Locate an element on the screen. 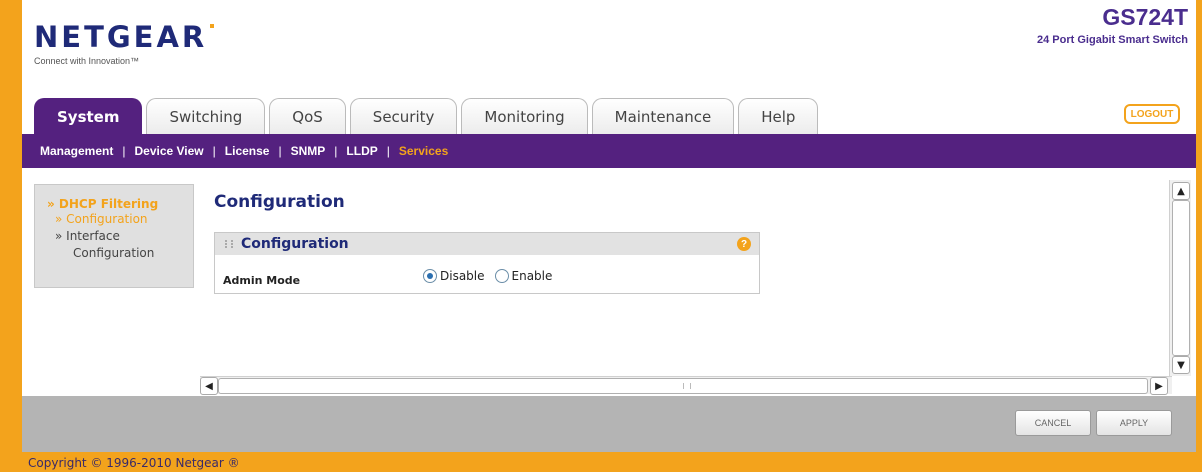 This screenshot has height=472, width=1202. apply-button: APPLY is located at coordinates (1134, 423).